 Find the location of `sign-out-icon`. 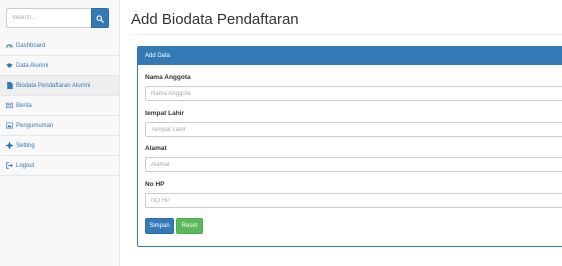

sign-out-icon is located at coordinates (9, 165).